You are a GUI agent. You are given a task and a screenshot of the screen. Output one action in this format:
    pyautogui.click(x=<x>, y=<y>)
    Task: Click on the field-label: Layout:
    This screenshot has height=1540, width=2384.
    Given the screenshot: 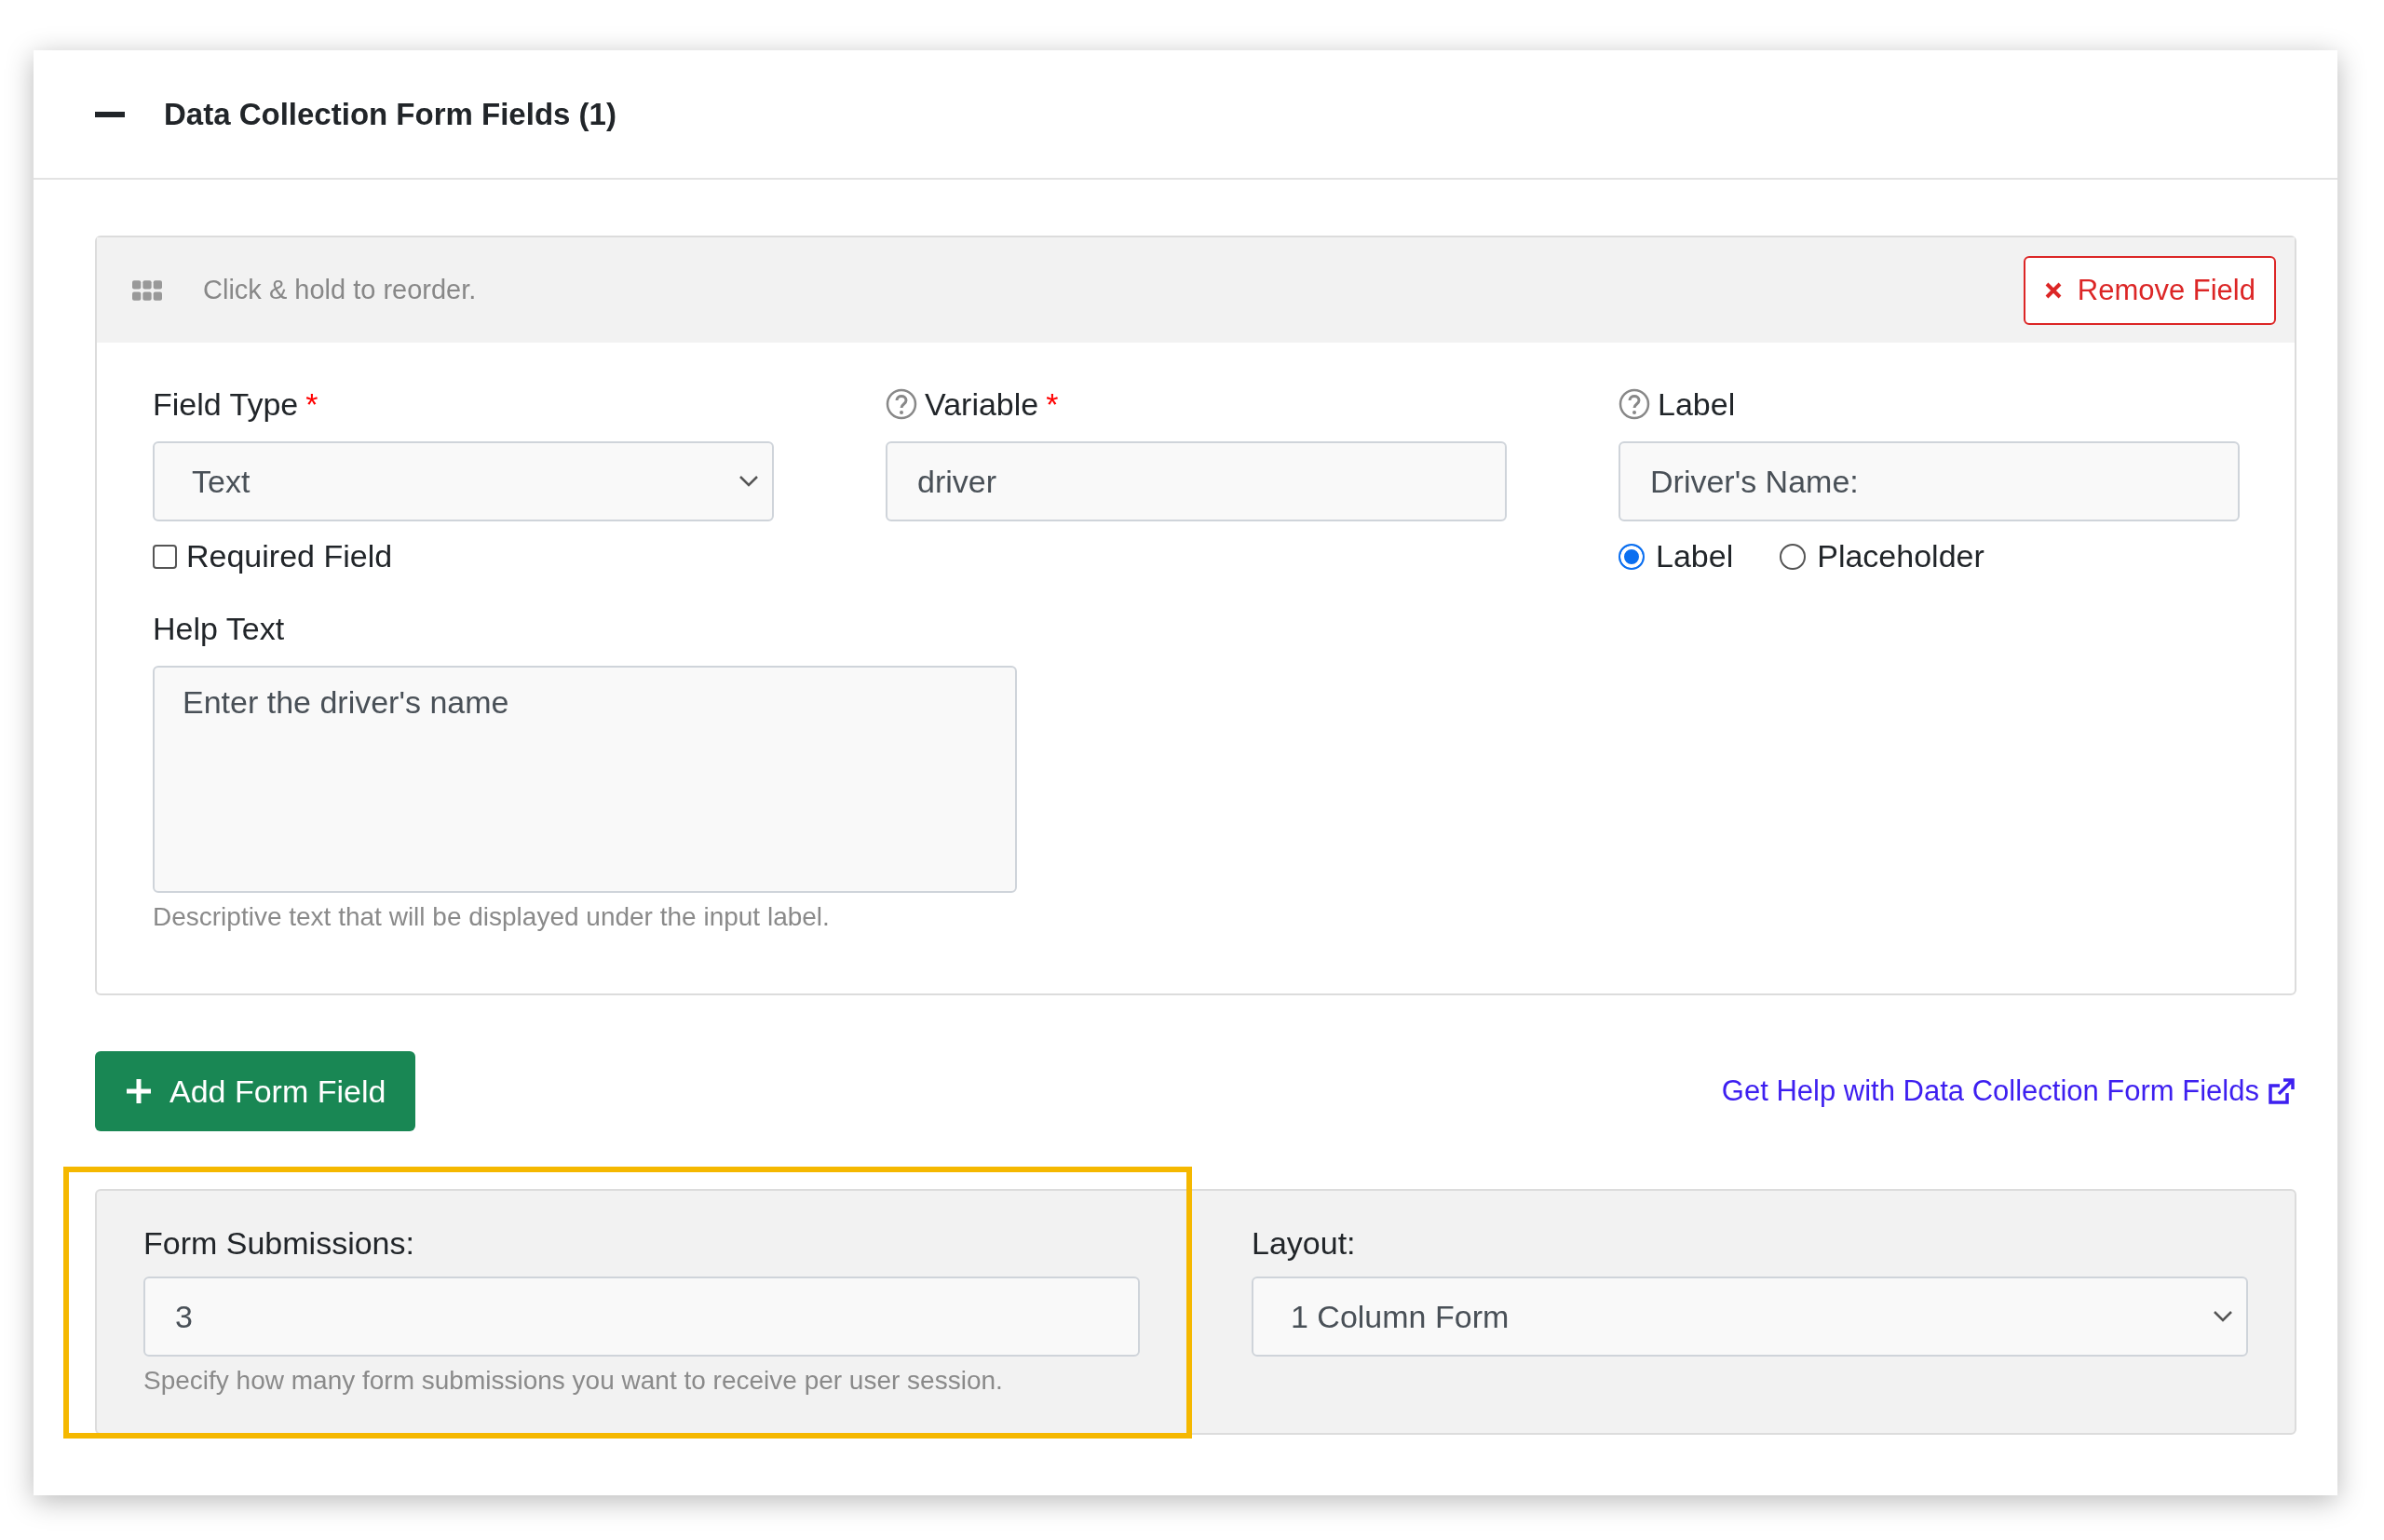 What is the action you would take?
    pyautogui.click(x=1304, y=1243)
    